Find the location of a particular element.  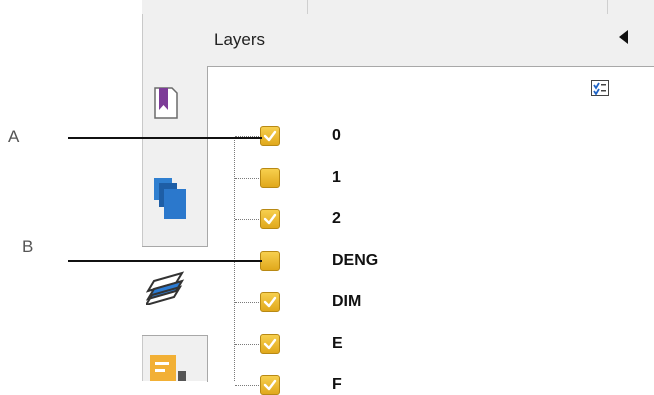

callout-label-b: B is located at coordinates (28, 246).